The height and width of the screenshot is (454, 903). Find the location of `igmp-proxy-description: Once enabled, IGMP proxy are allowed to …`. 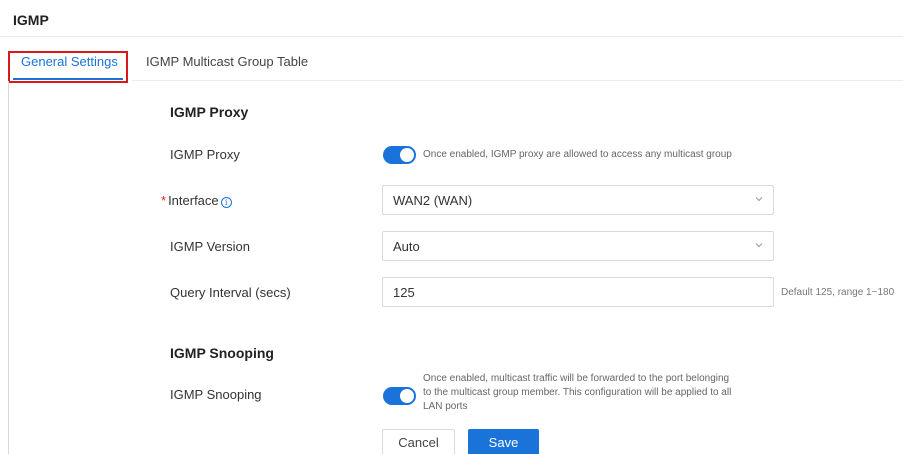

igmp-proxy-description: Once enabled, IGMP proxy are allowed to … is located at coordinates (577, 154).